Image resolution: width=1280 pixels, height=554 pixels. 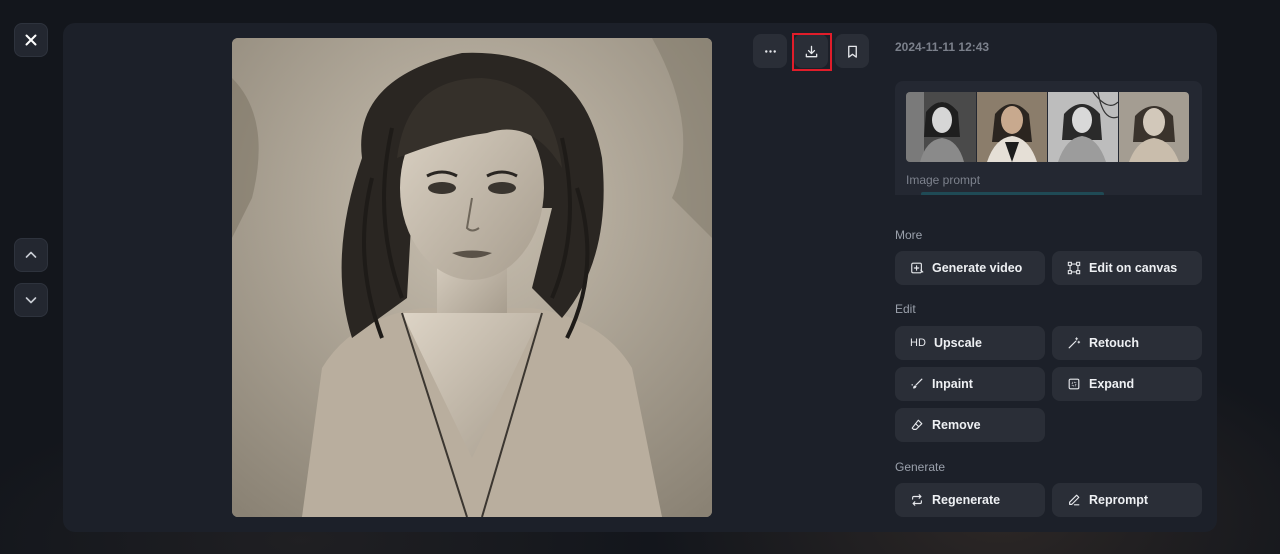 What do you see at coordinates (918, 343) in the screenshot?
I see `hd-icon: HD` at bounding box center [918, 343].